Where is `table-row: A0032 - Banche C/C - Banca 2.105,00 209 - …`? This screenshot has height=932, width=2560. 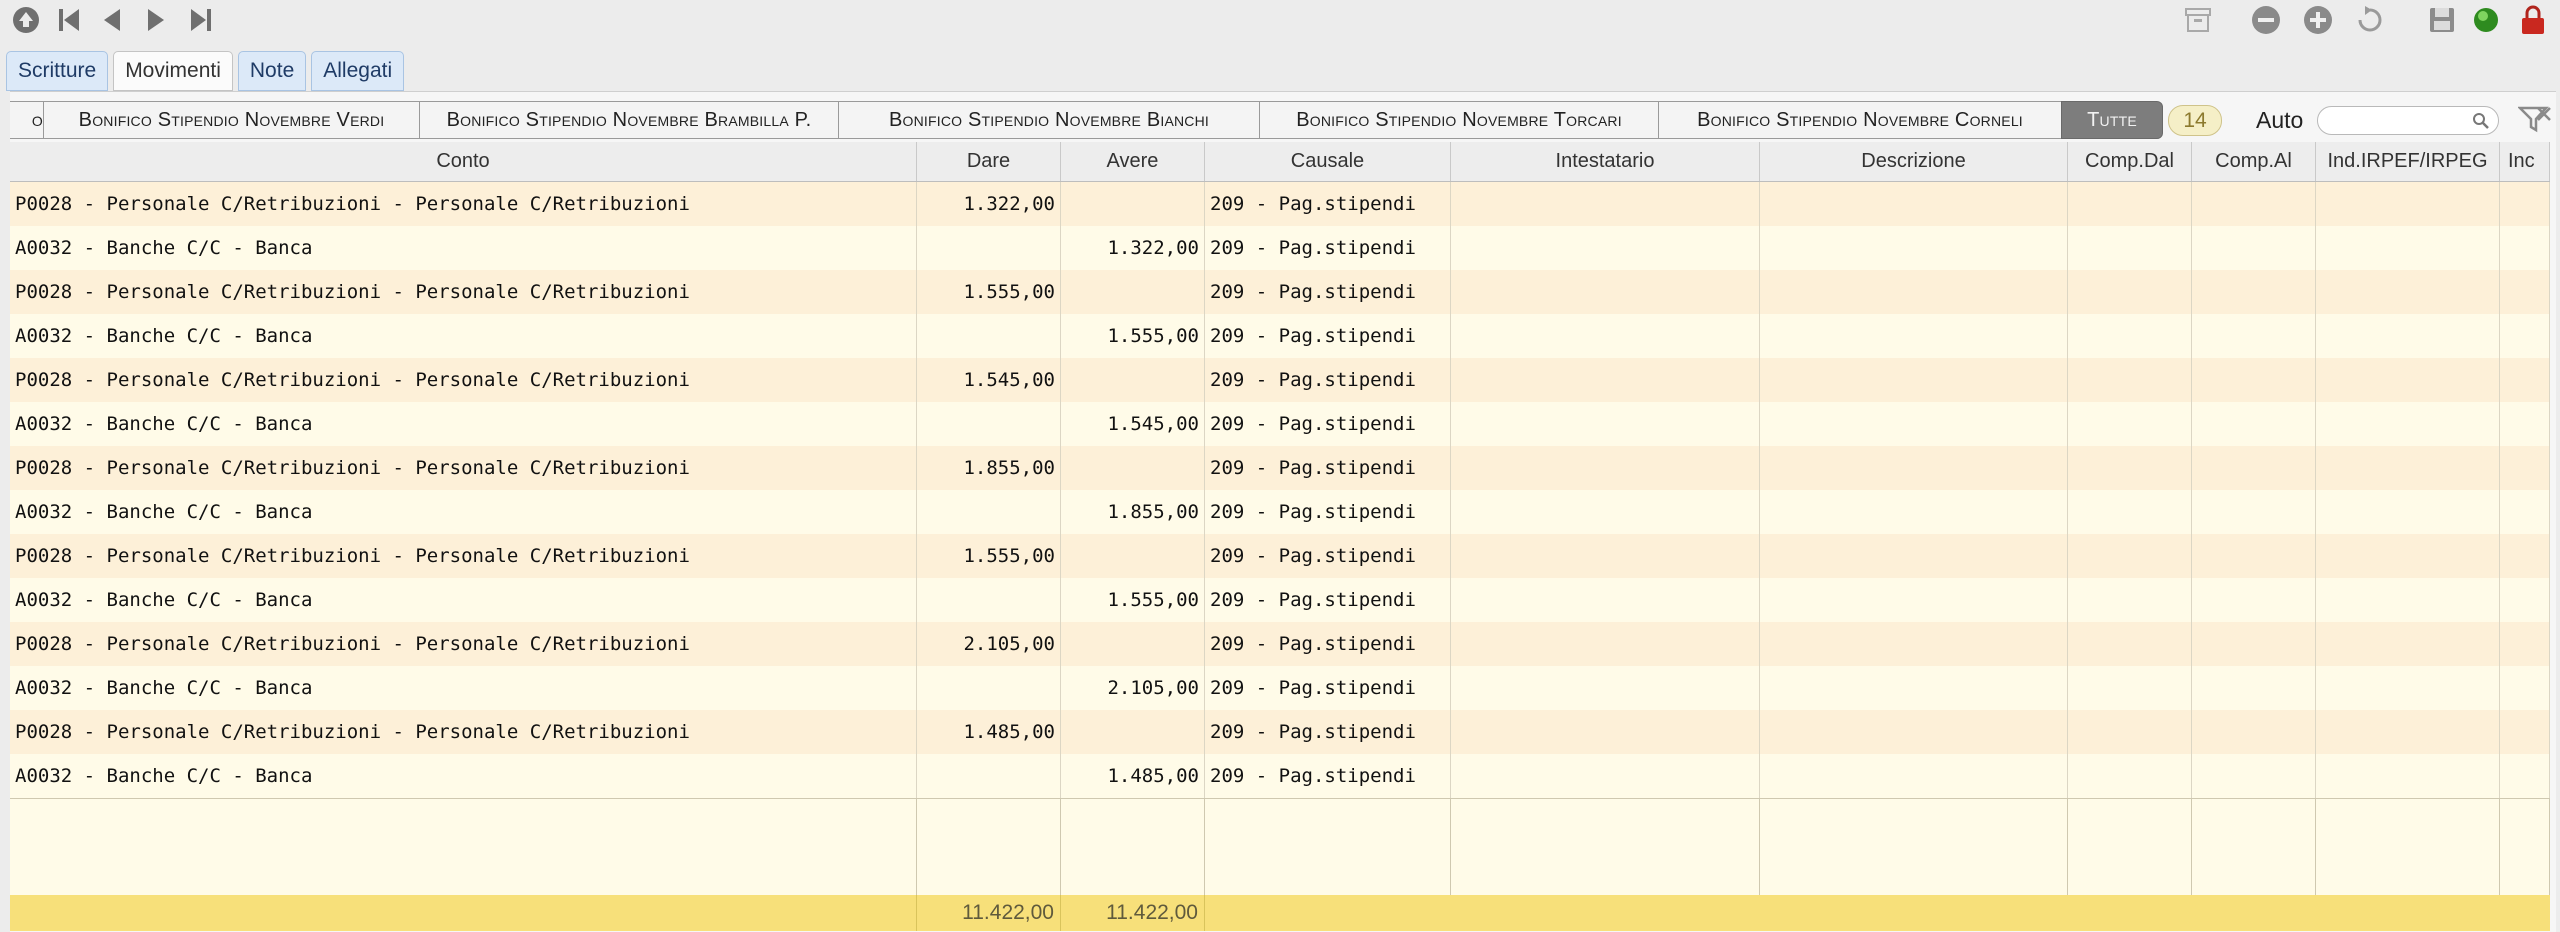 table-row: A0032 - Banche C/C - Banca 2.105,00 209 - … is located at coordinates (1280, 688).